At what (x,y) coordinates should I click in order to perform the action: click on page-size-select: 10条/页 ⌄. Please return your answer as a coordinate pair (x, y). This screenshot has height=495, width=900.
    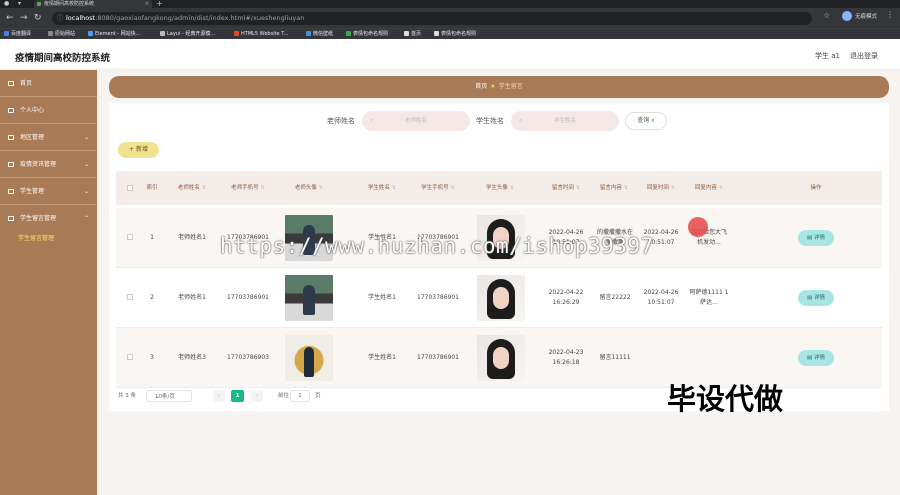
    Looking at the image, I should click on (169, 396).